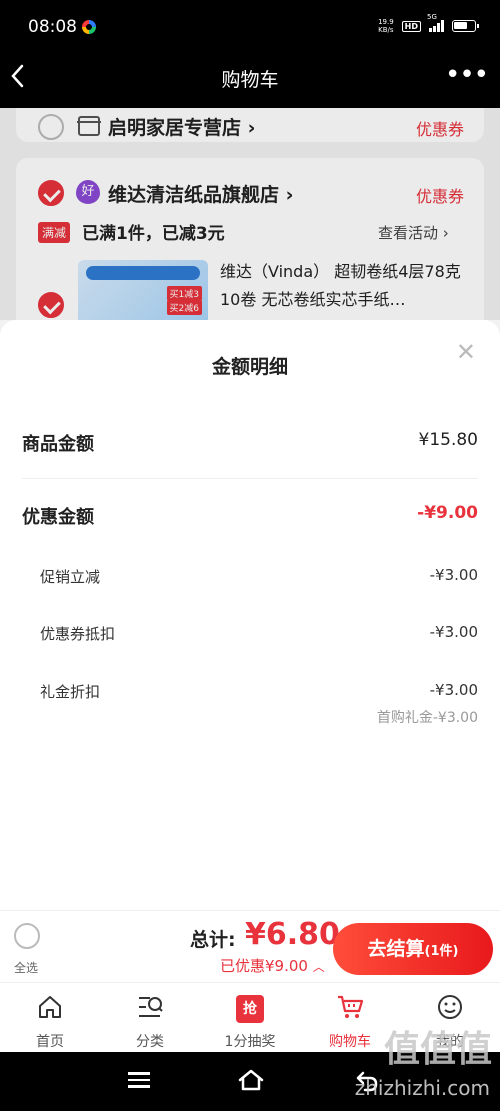 This screenshot has height=1111, width=500. Describe the element at coordinates (386, 30) in the screenshot. I see `net-speed-unit: KB/s` at that location.